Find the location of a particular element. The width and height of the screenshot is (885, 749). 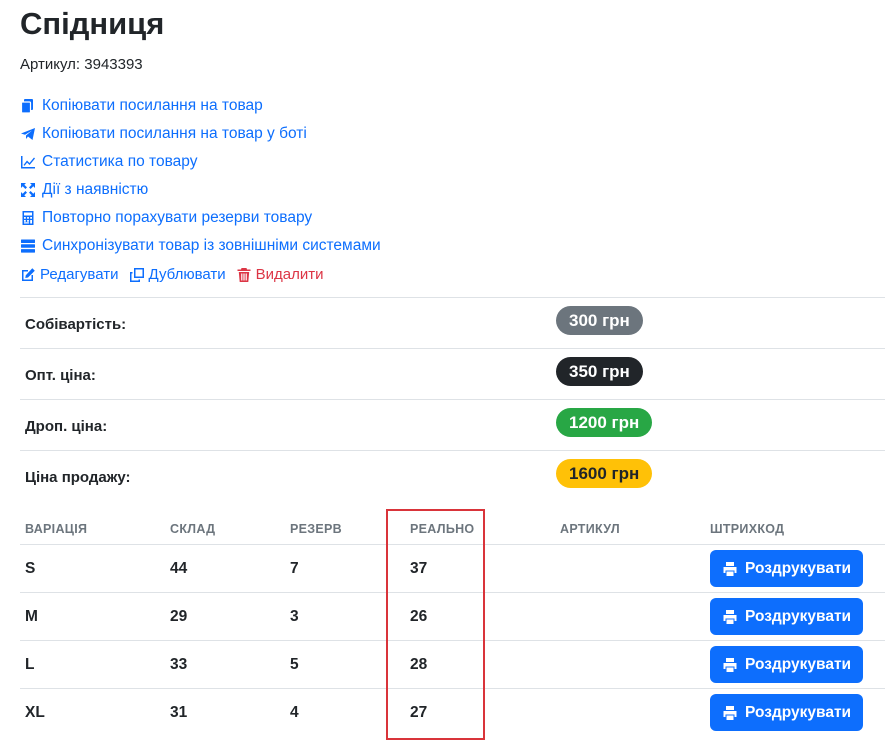

edit-link: Редагувати is located at coordinates (69, 274).